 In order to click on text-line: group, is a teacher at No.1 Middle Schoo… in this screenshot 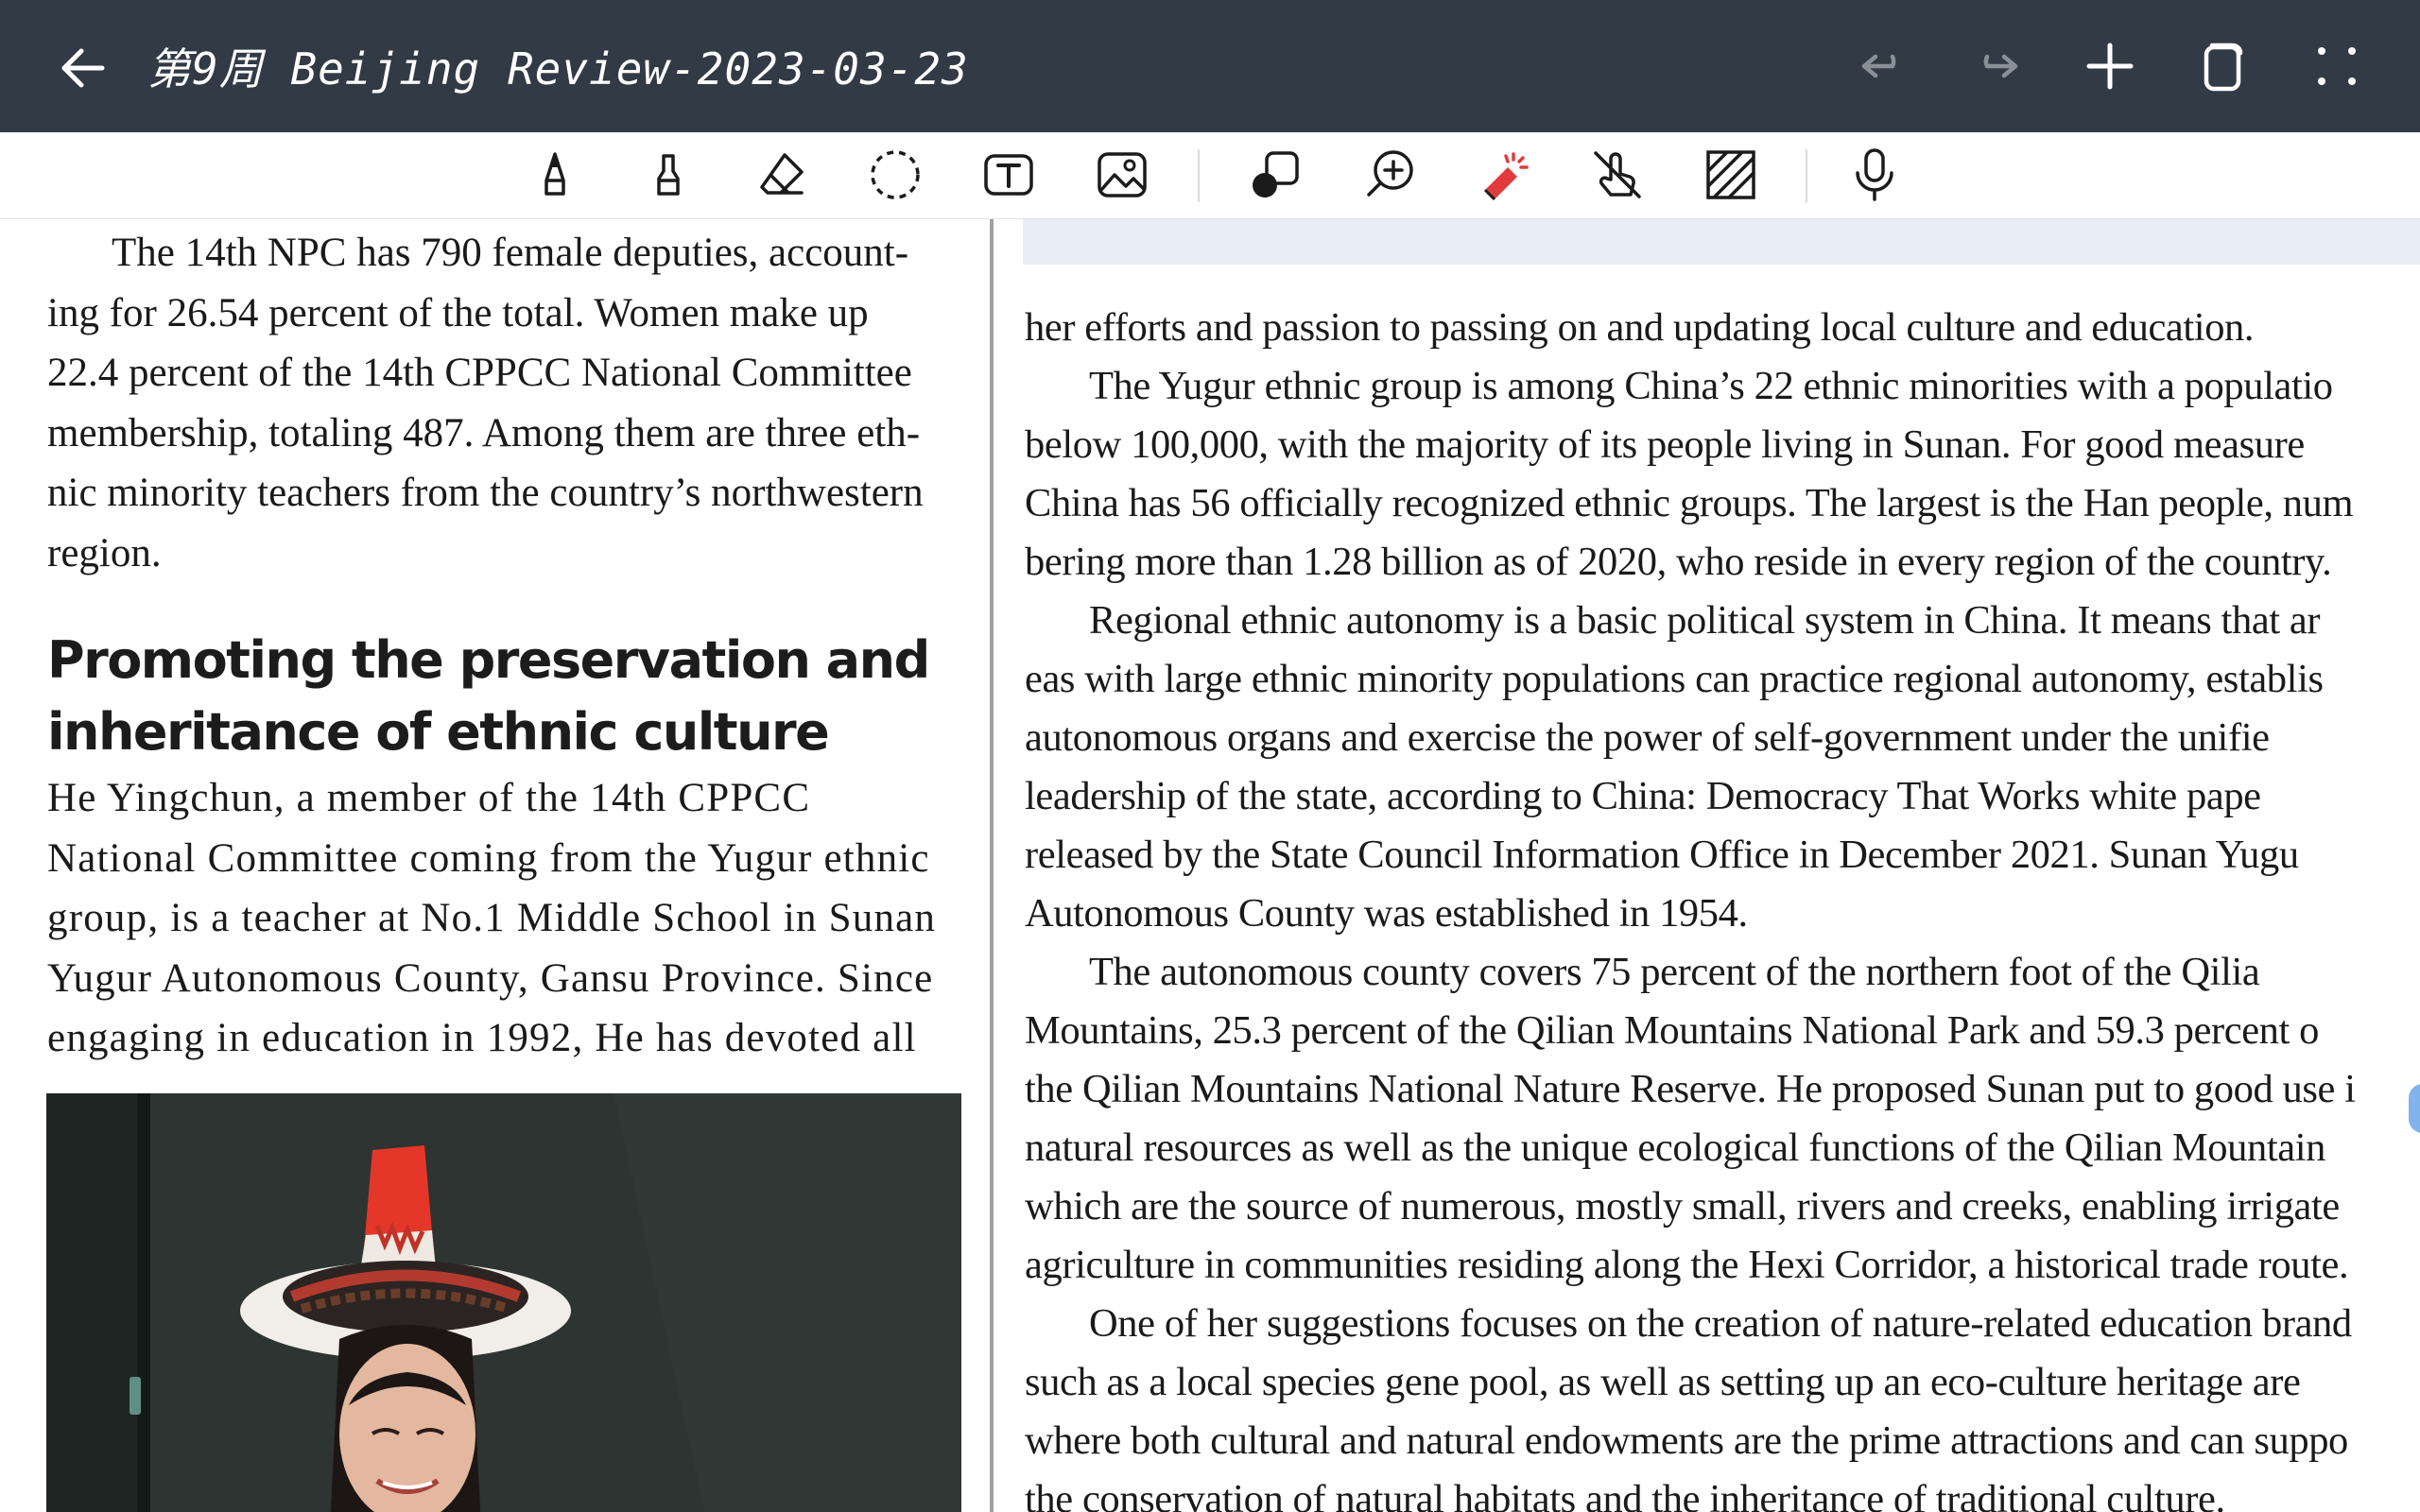, I will do `click(492, 918)`.